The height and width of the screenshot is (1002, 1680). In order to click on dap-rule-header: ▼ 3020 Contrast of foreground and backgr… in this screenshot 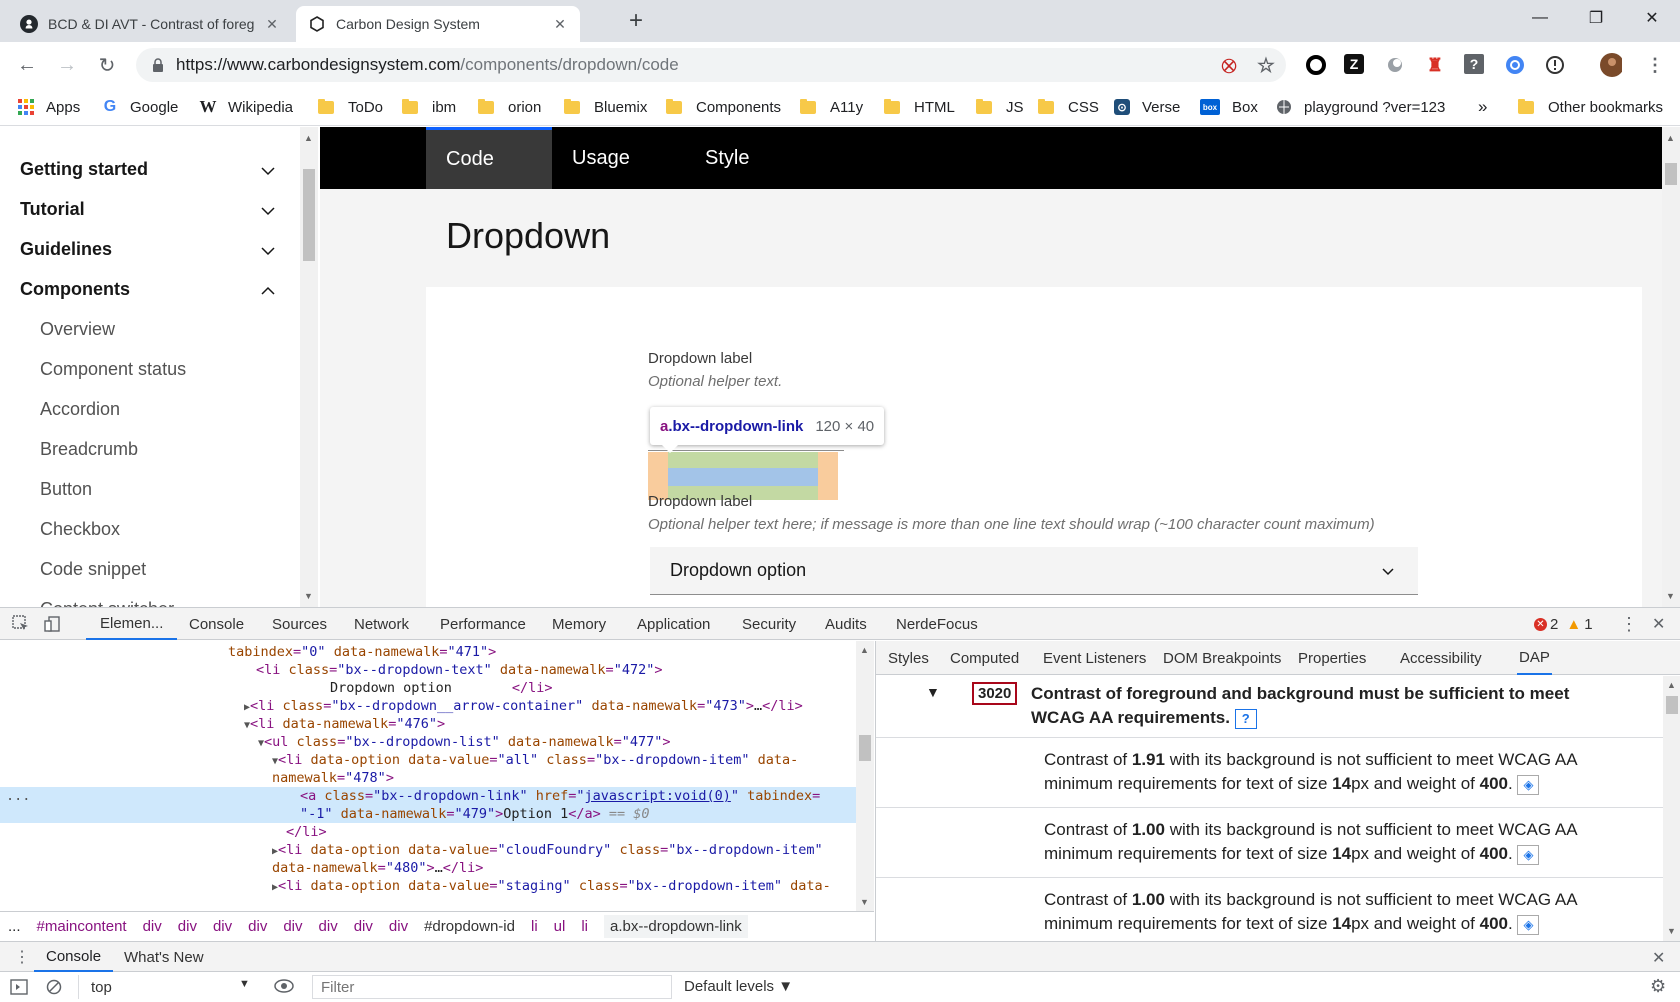, I will do `click(1269, 707)`.